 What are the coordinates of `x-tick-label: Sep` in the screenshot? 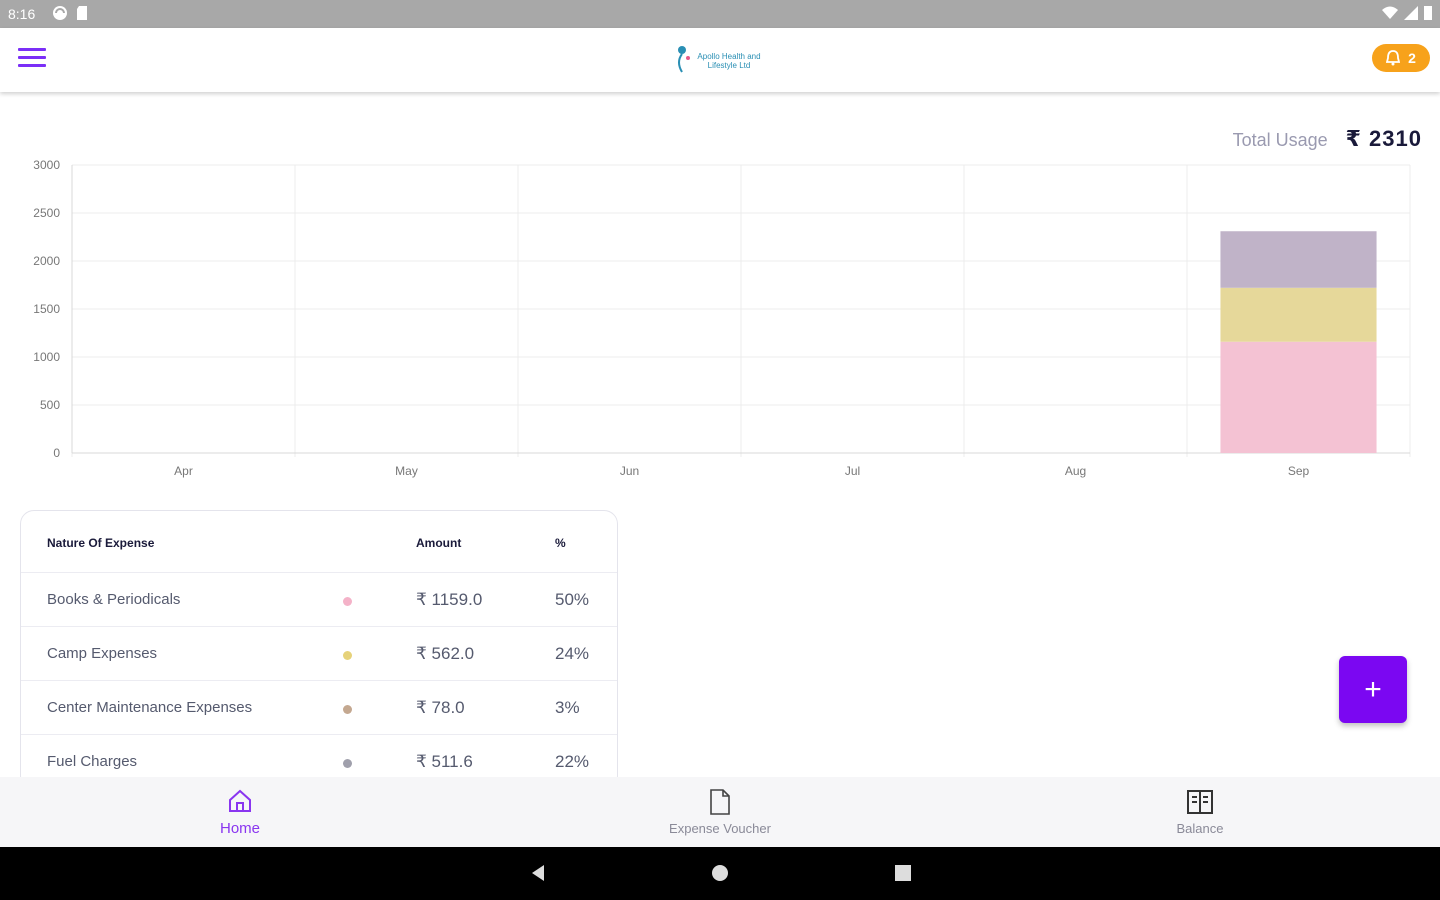 It's located at (1299, 471).